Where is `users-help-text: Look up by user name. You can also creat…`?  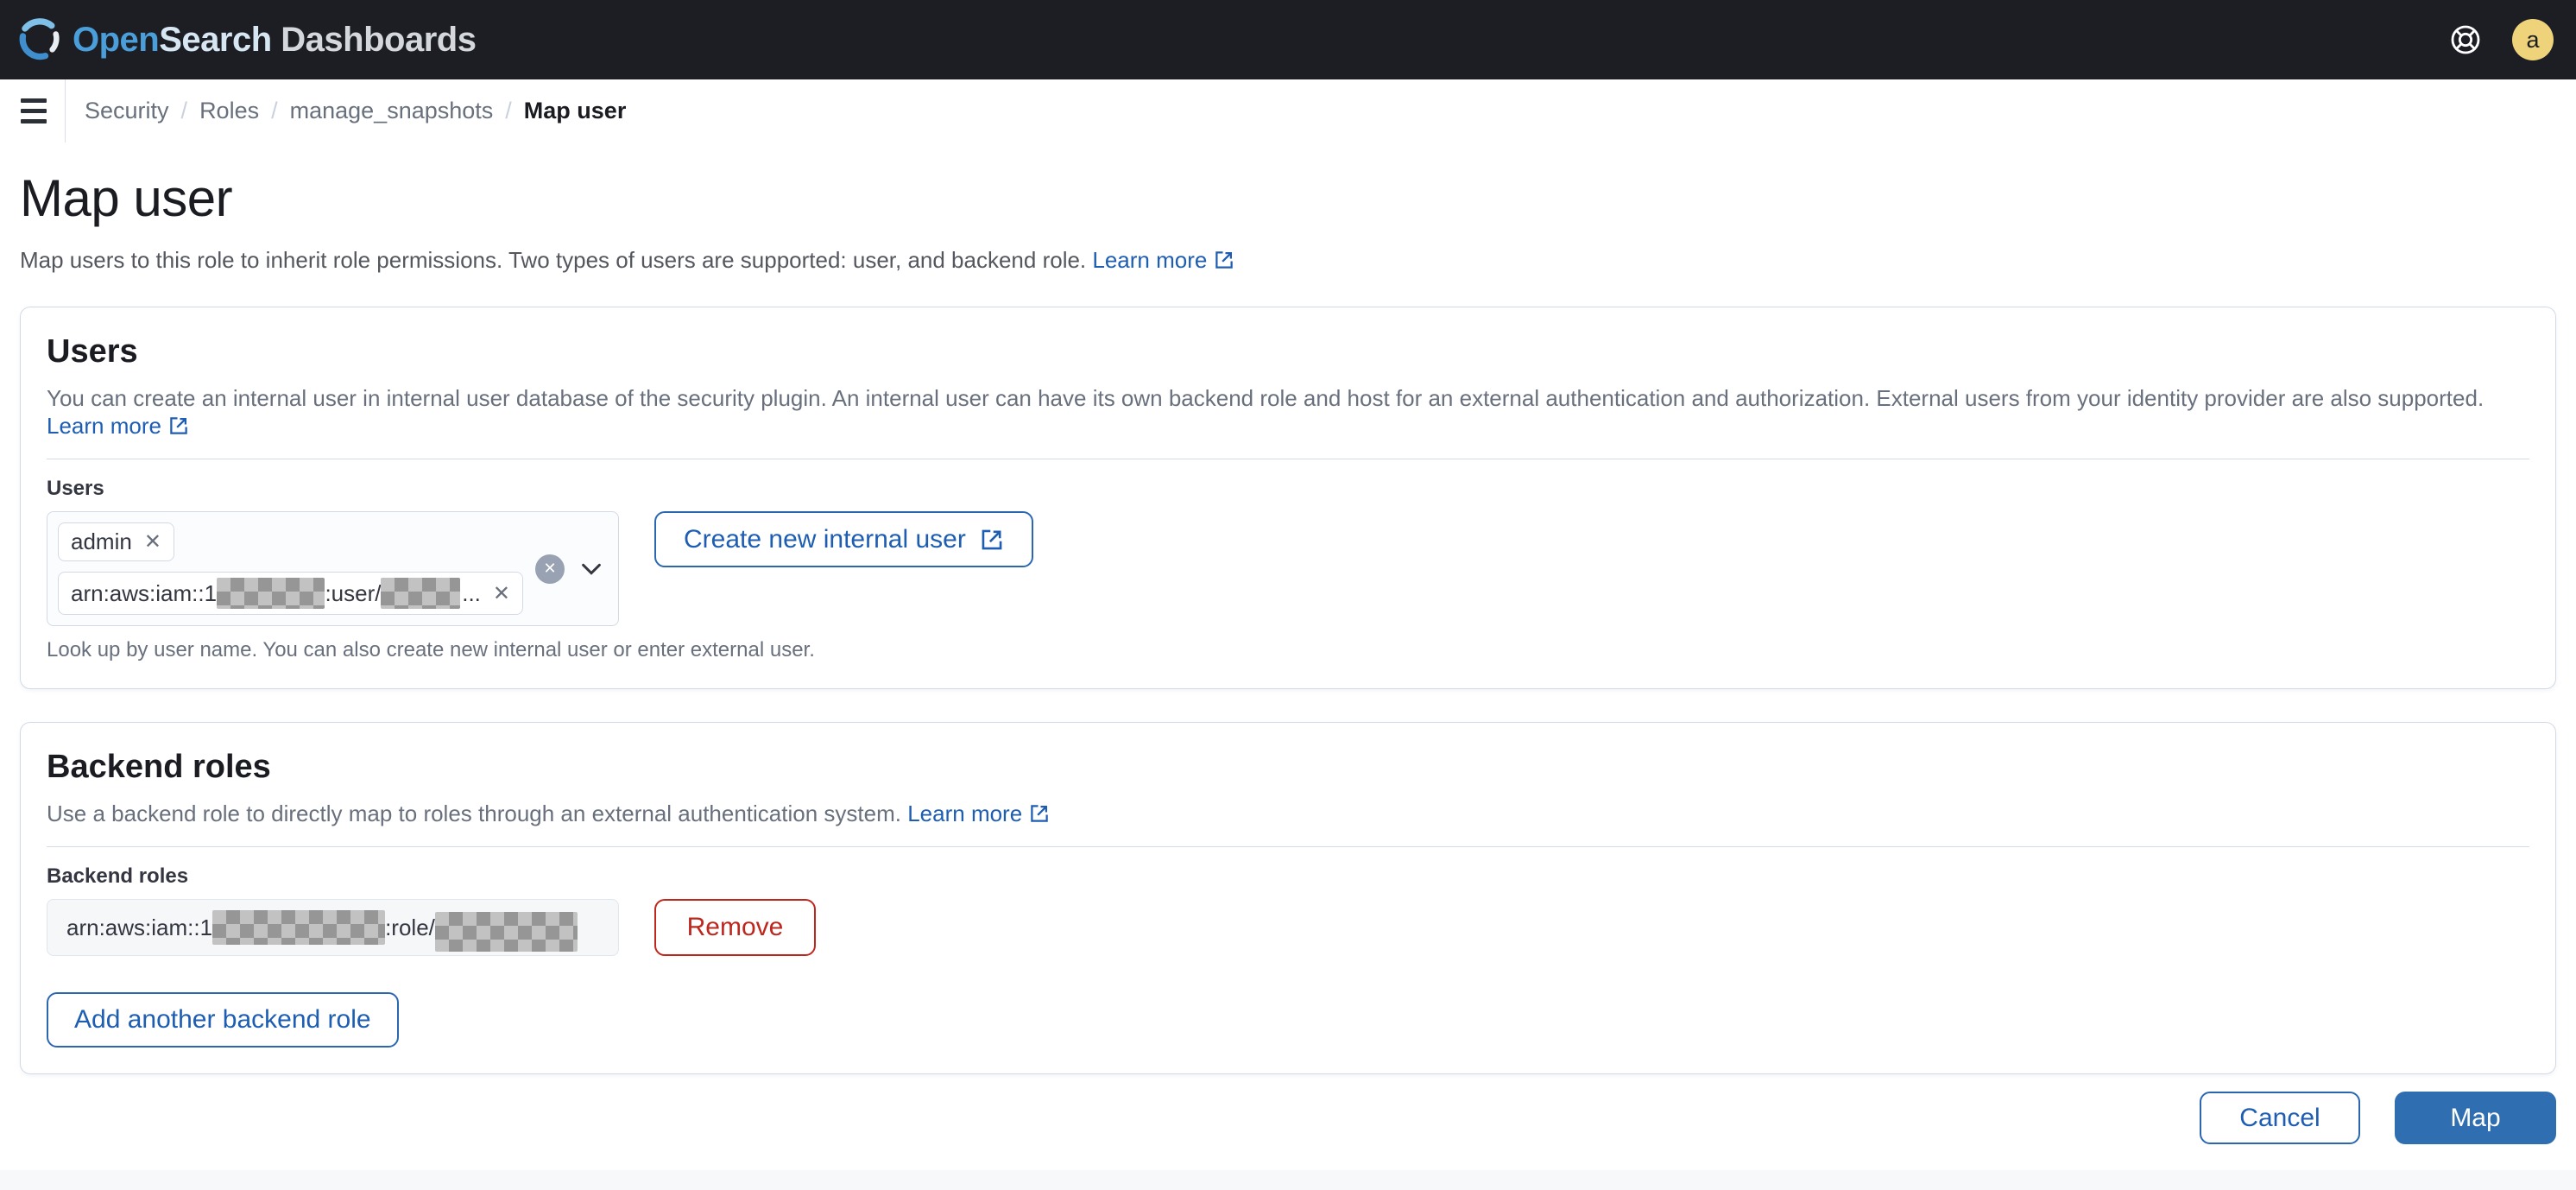
users-help-text: Look up by user name. You can also creat… is located at coordinates (431, 649).